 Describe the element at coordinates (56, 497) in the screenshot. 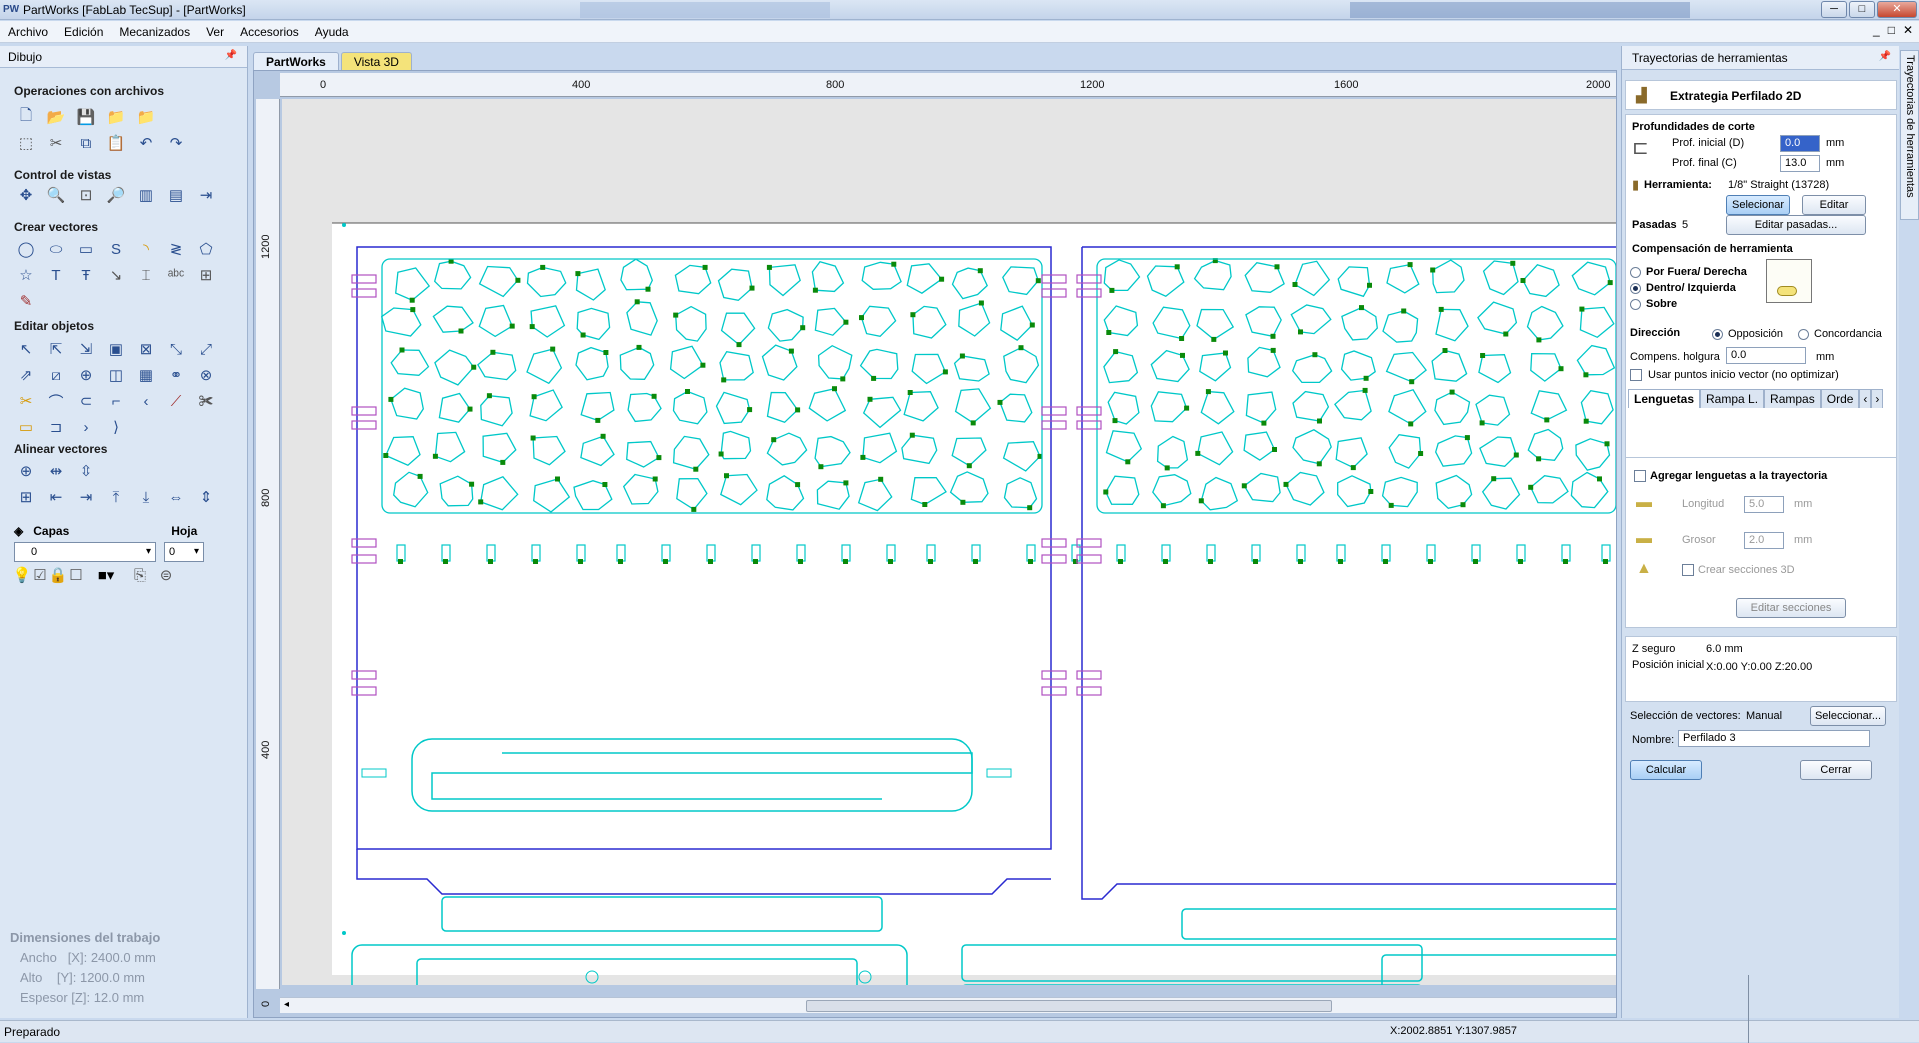

I see `align-left-icon: ⇤` at that location.